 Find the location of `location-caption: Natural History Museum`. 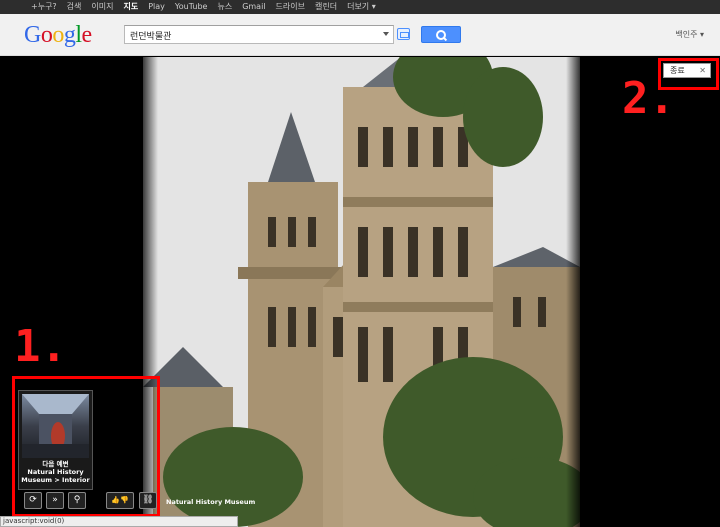

location-caption: Natural History Museum is located at coordinates (211, 502).